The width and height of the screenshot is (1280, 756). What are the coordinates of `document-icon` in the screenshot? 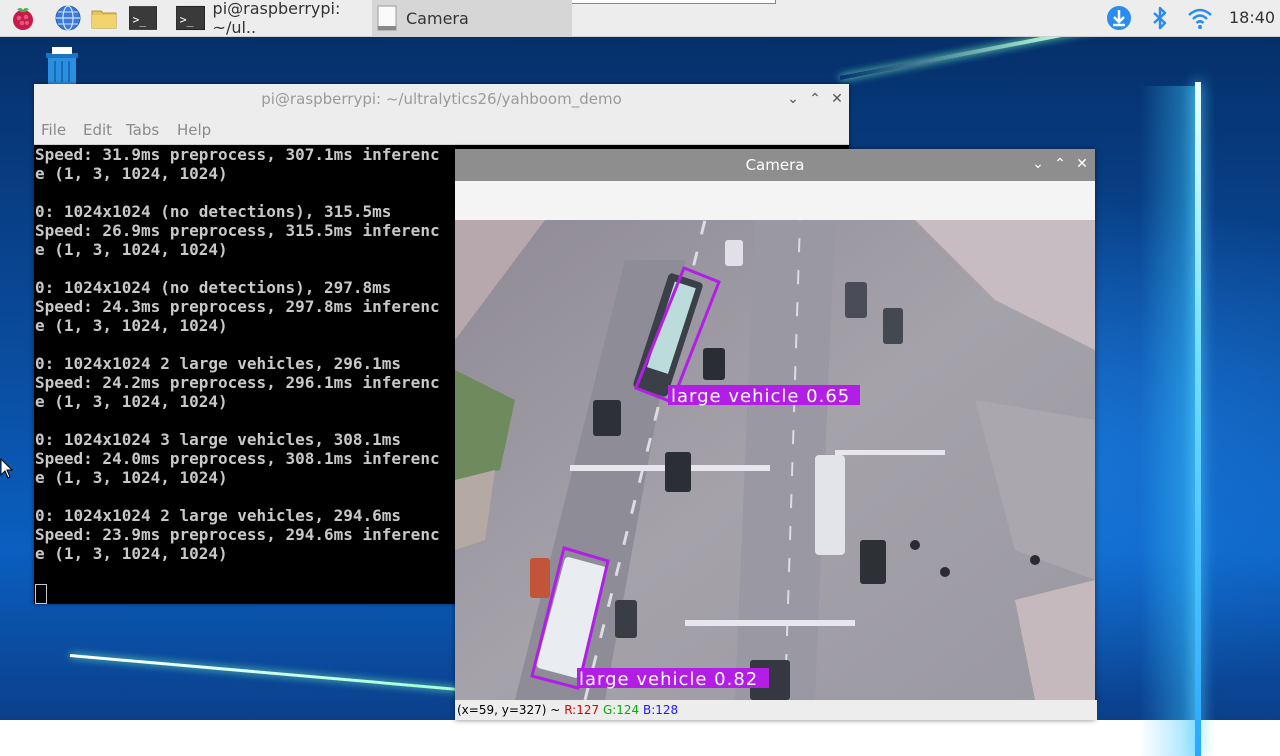 It's located at (387, 18).